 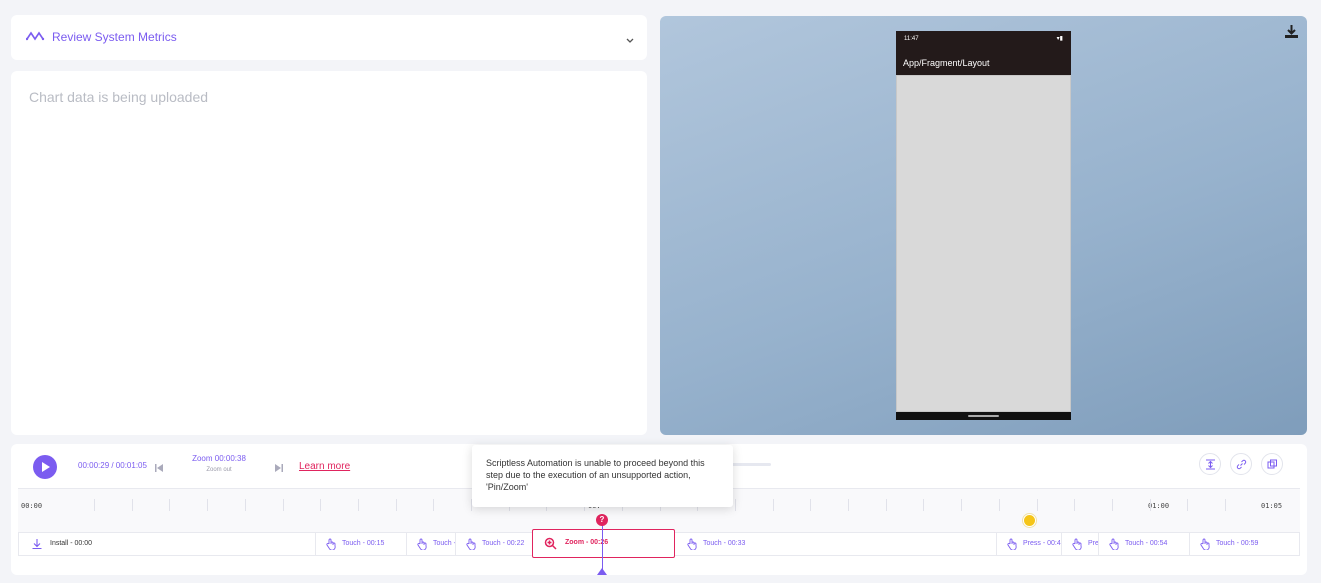 I want to click on step-press: Press - 00:51, so click(x=1080, y=544).